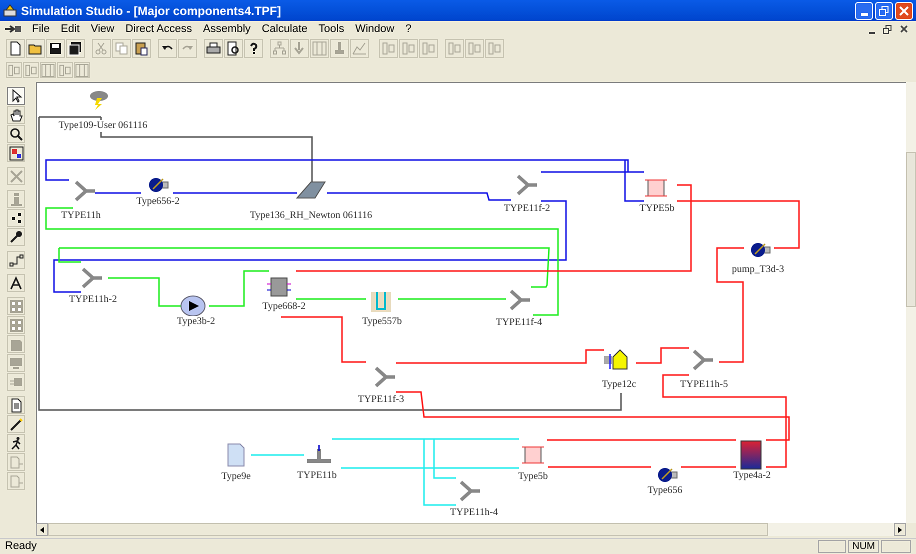 Image resolution: width=916 pixels, height=554 pixels. I want to click on link-line-icon, so click(16, 260).